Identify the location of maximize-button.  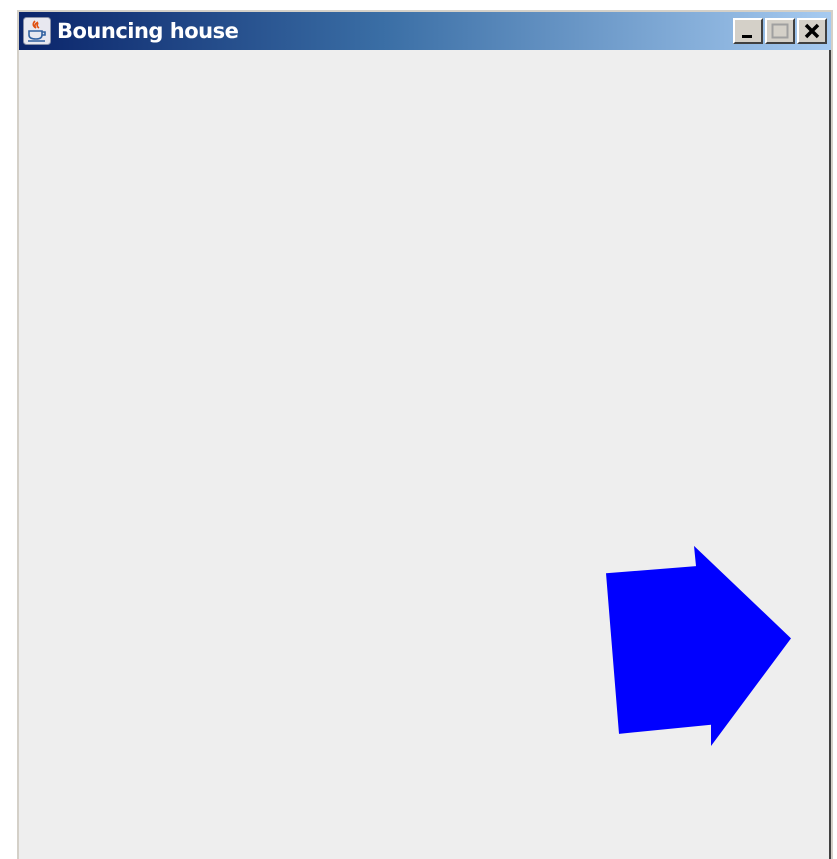
(780, 31).